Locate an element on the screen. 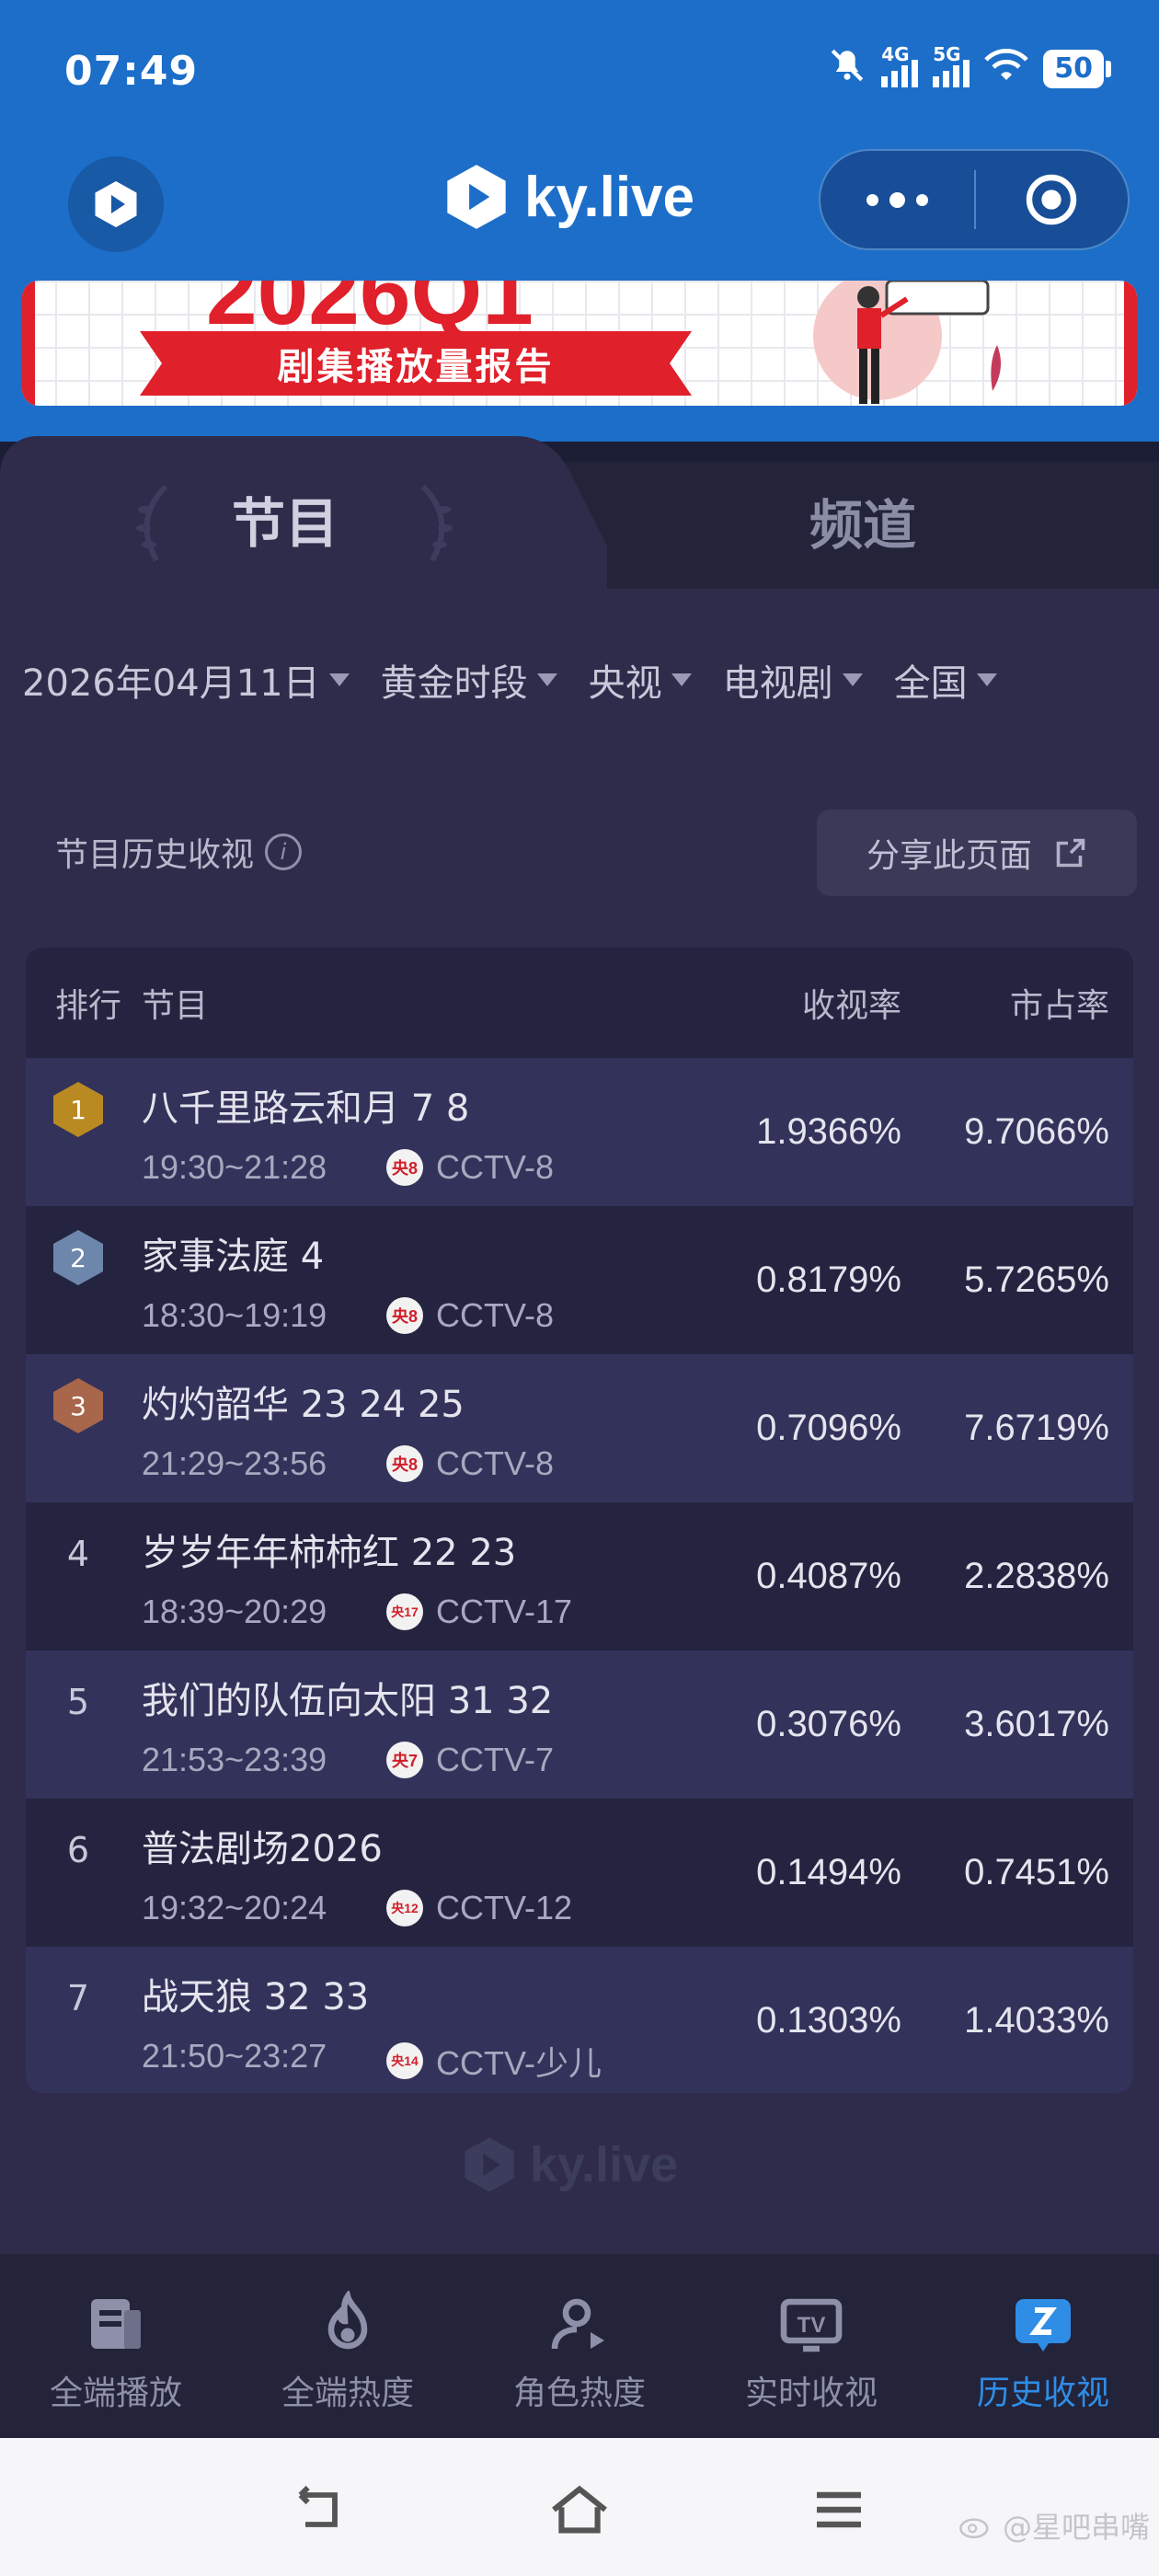 The height and width of the screenshot is (2576, 1159). signal-4g-icon: 4G is located at coordinates (900, 65).